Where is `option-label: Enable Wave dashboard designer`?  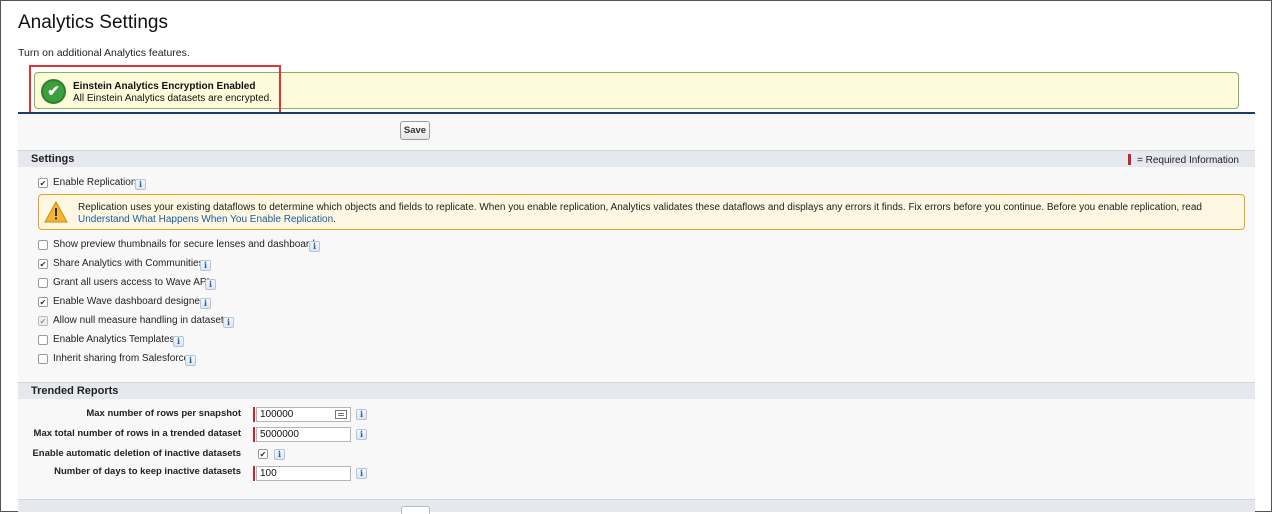 option-label: Enable Wave dashboard designer is located at coordinates (128, 301).